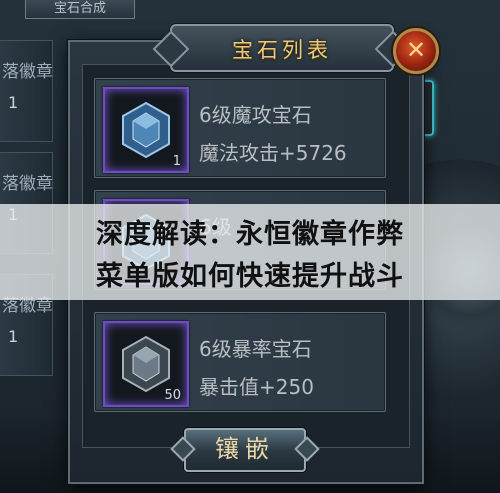 The width and height of the screenshot is (500, 493). Describe the element at coordinates (80, 9) in the screenshot. I see `tab-gem-synthesis: 宝石合成` at that location.